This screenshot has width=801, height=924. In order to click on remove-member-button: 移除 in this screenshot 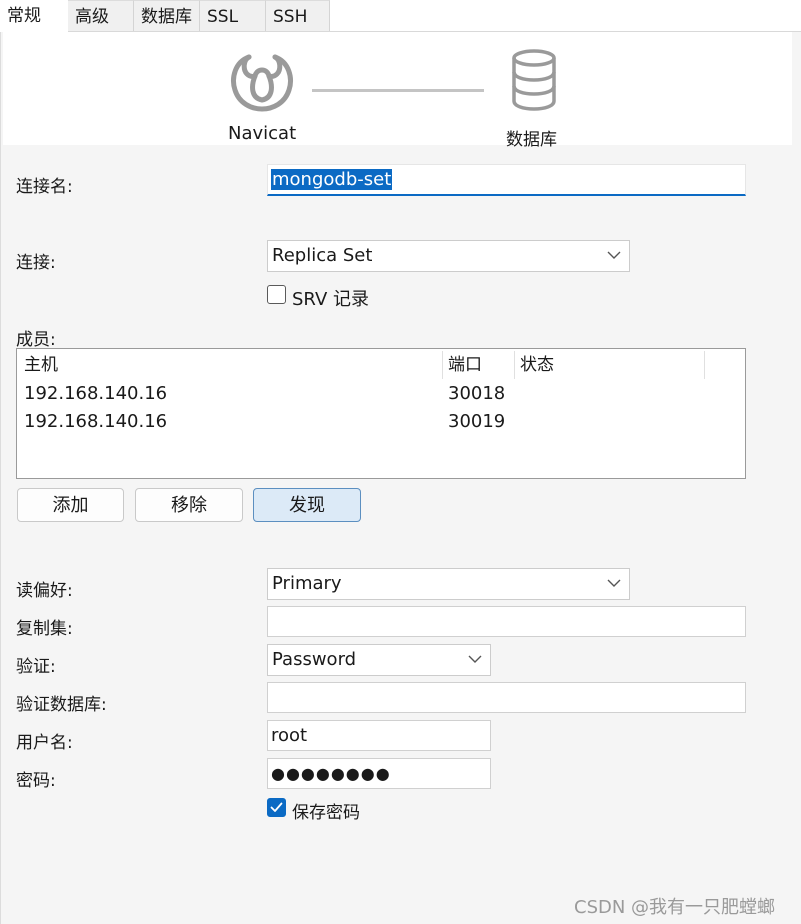, I will do `click(189, 505)`.